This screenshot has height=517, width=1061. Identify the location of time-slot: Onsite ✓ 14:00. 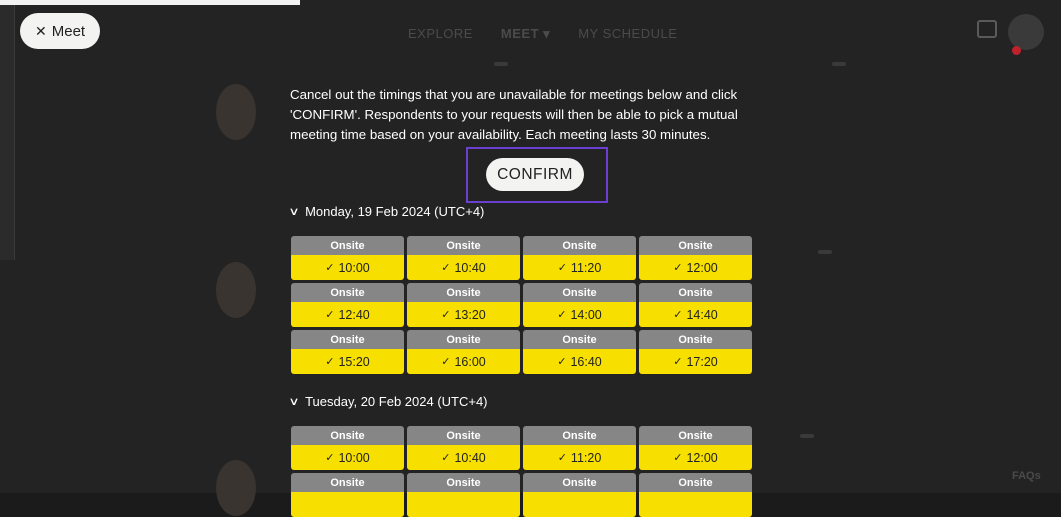
(579, 305).